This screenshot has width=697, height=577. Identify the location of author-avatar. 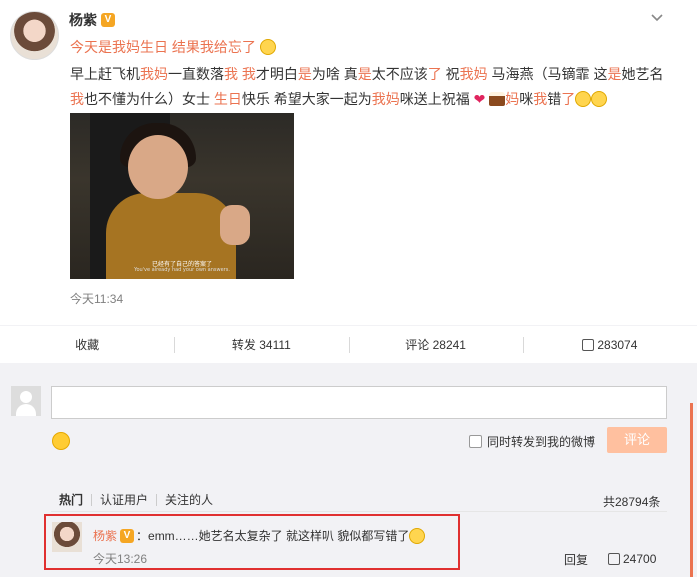
(34, 35).